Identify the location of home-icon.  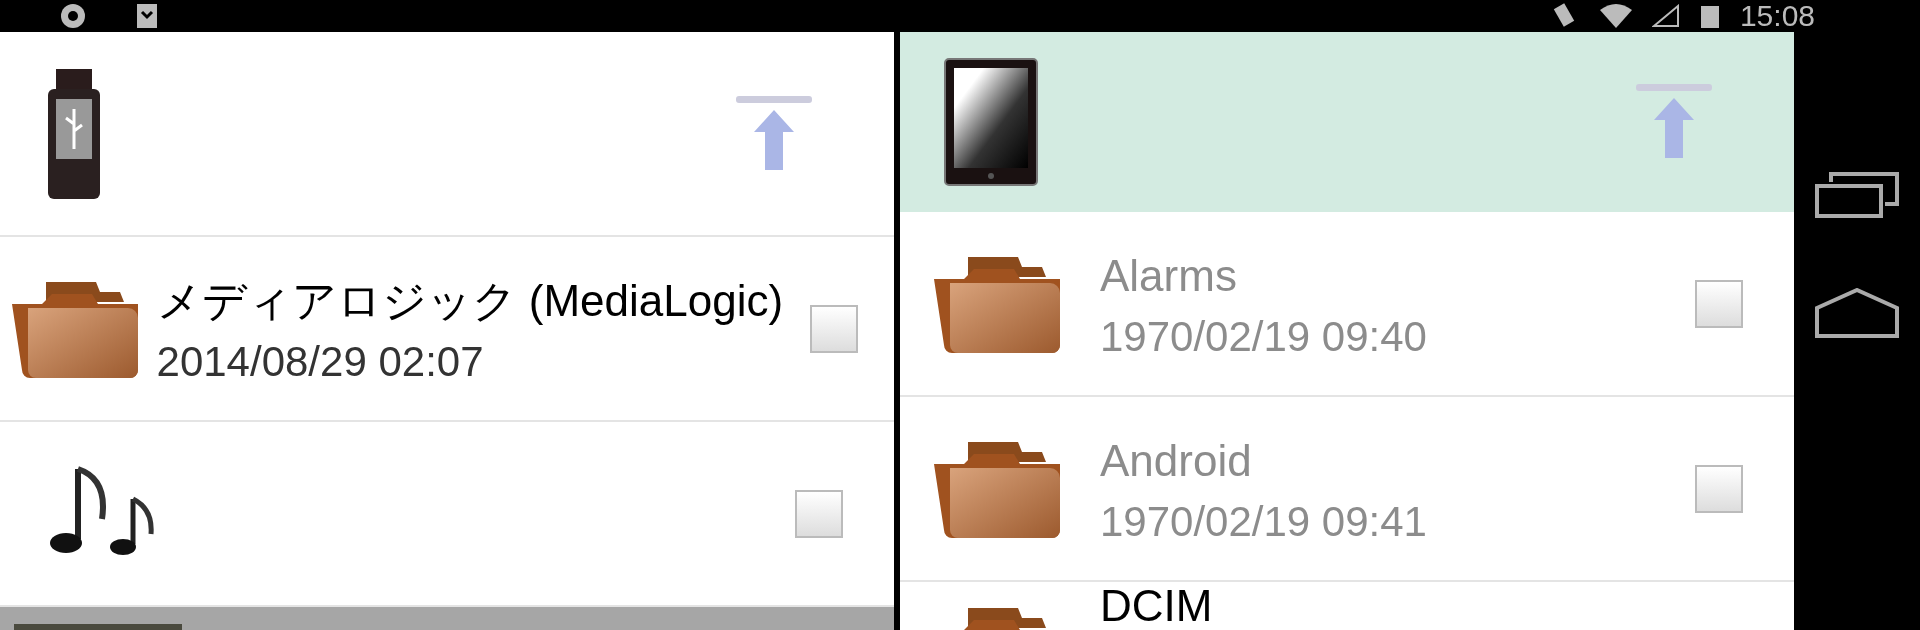
(1857, 313).